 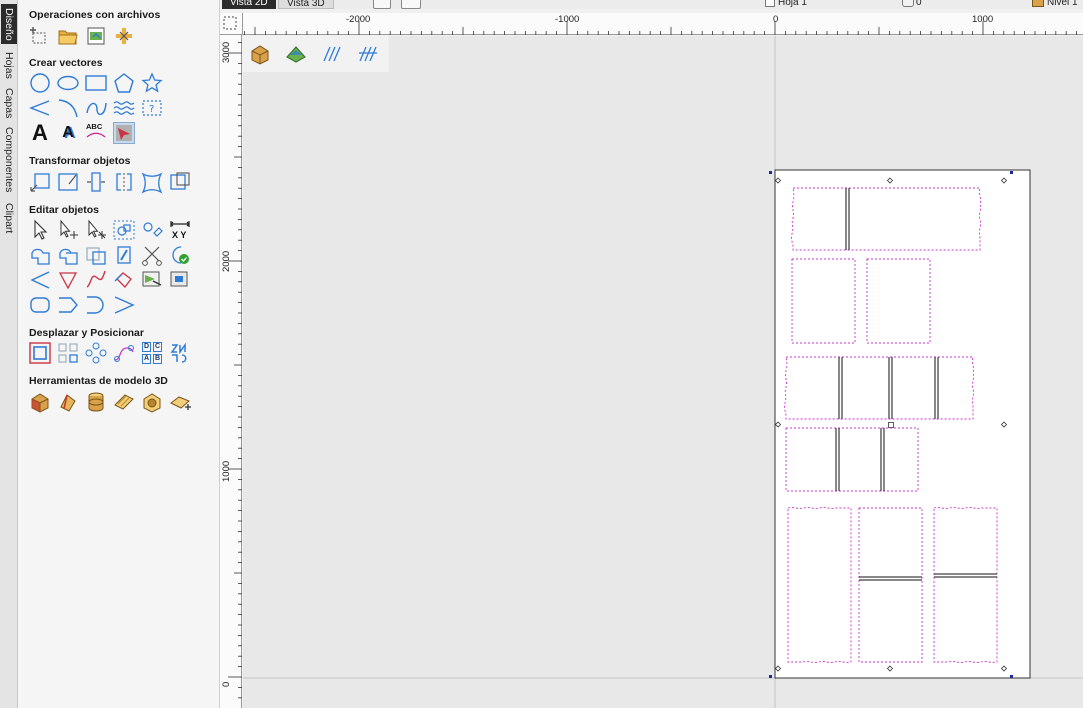 I want to click on transform-mode-icon, so click(x=96, y=230).